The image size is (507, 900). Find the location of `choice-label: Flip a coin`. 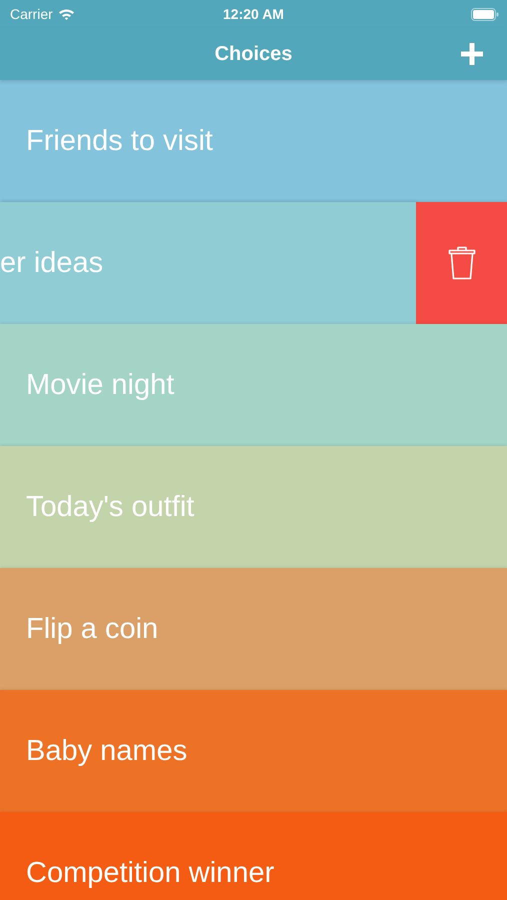

choice-label: Flip a coin is located at coordinates (91, 629).